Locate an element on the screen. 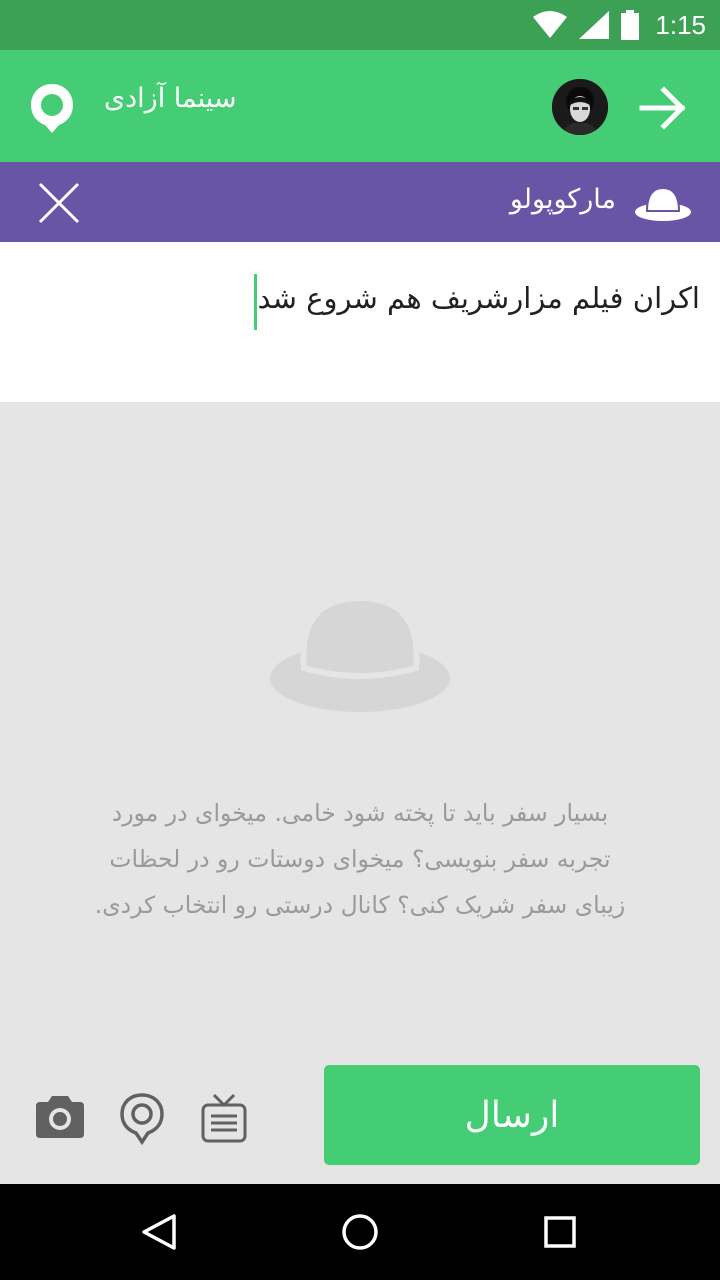 The height and width of the screenshot is (1280, 720). battery-icon is located at coordinates (630, 25).